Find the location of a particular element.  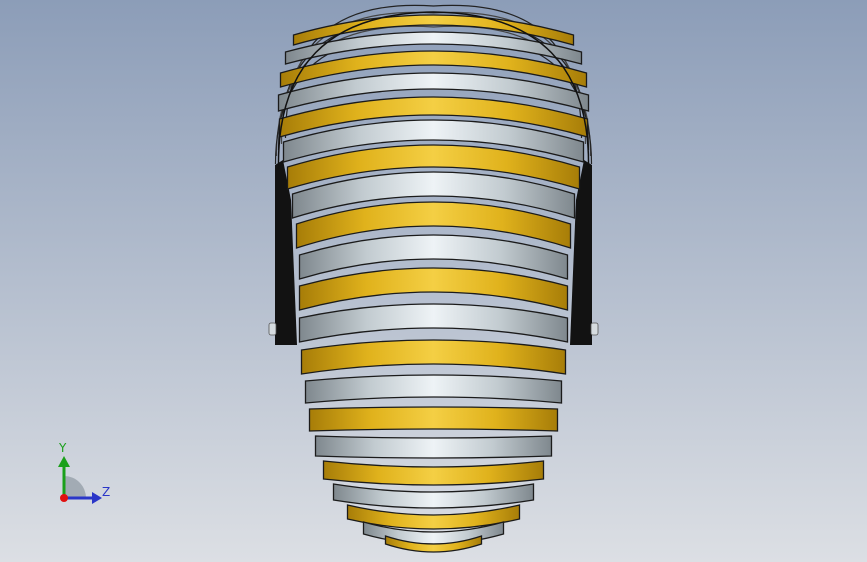

left-pin is located at coordinates (272, 329).